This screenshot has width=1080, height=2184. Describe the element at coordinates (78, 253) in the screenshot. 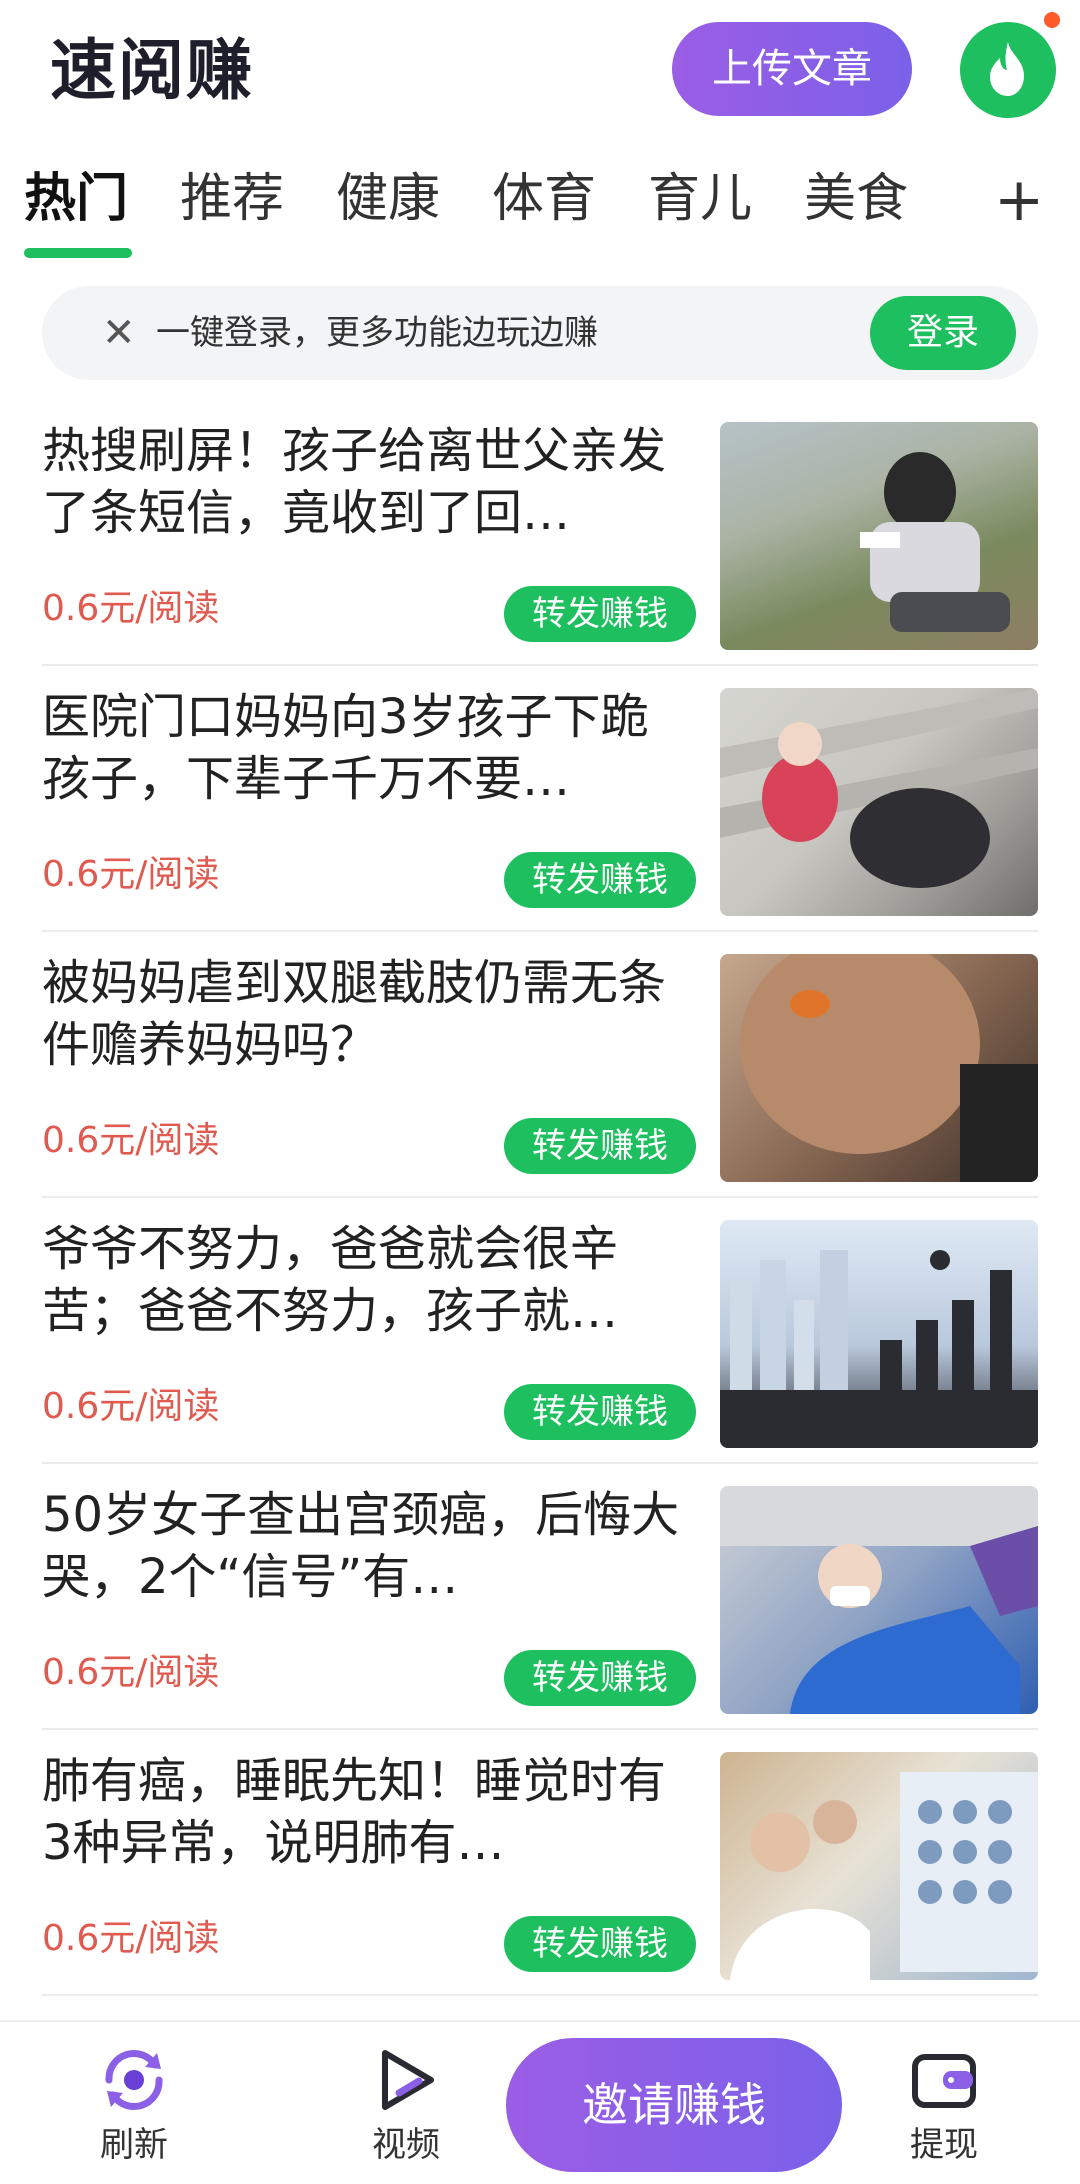

I see `active-tab-indicator` at that location.